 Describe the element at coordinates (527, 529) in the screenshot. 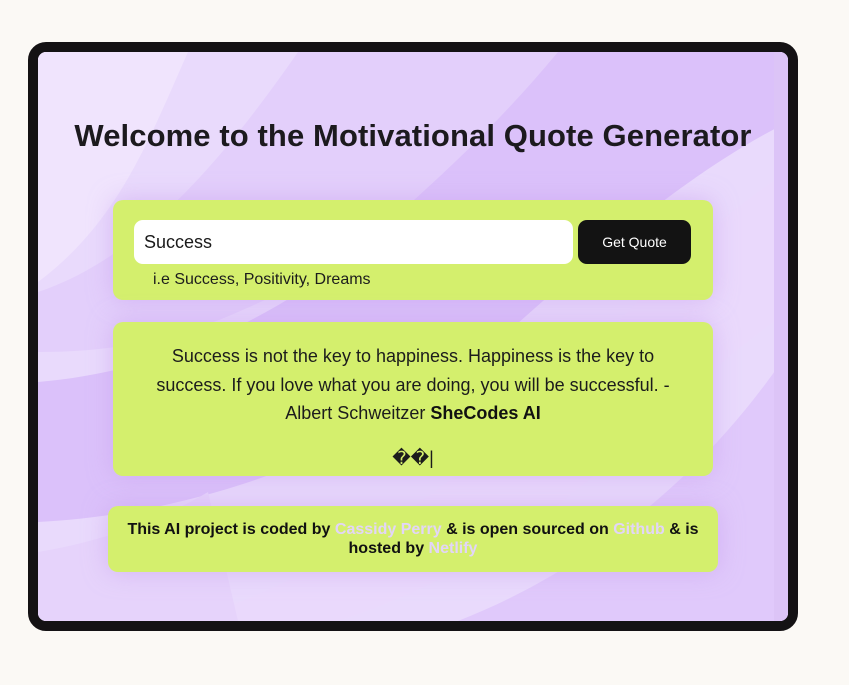

I see `footer-text-part2: & is open sourced on` at that location.